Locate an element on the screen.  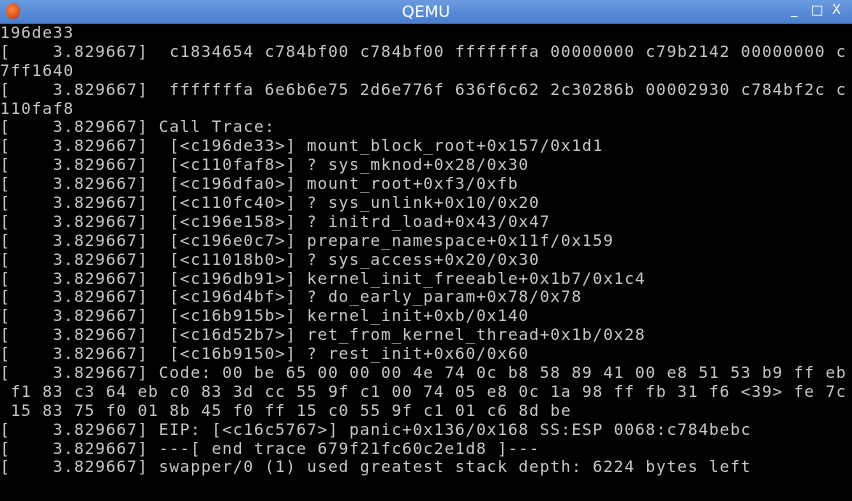
minimize-button: _ is located at coordinates (794, 10).